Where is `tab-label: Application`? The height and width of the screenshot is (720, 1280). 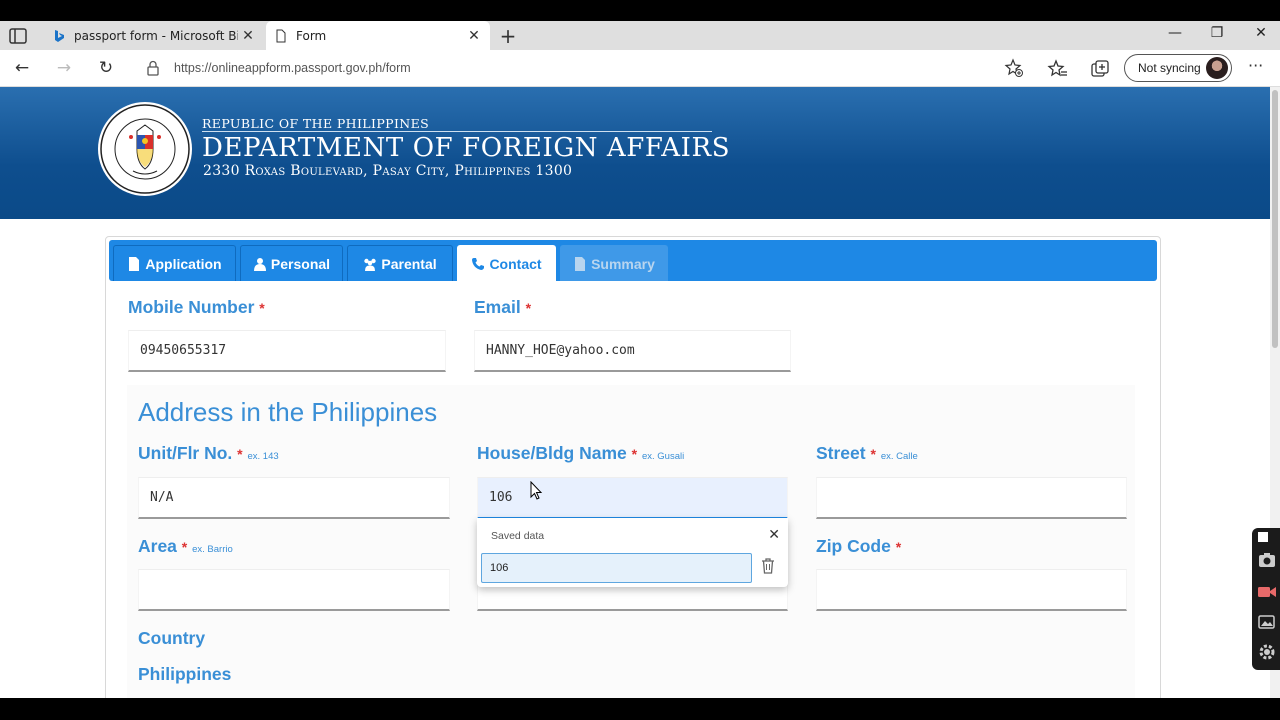
tab-label: Application is located at coordinates (183, 263).